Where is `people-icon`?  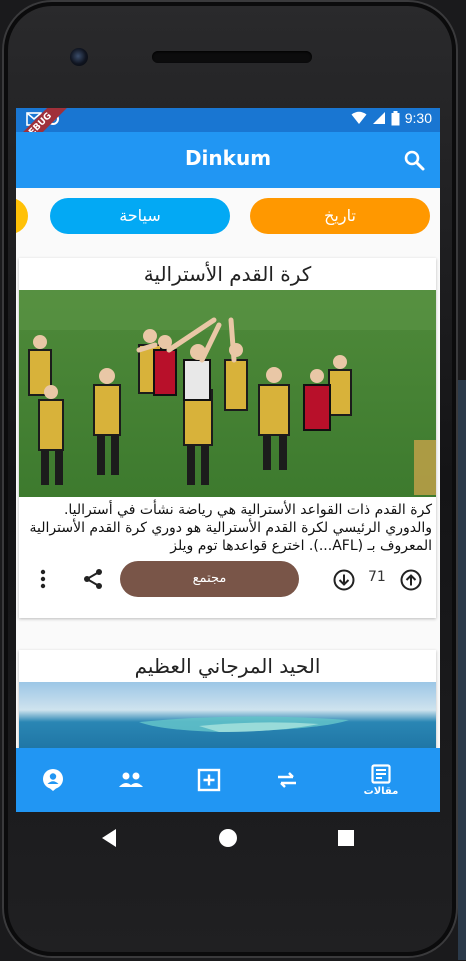 people-icon is located at coordinates (131, 779).